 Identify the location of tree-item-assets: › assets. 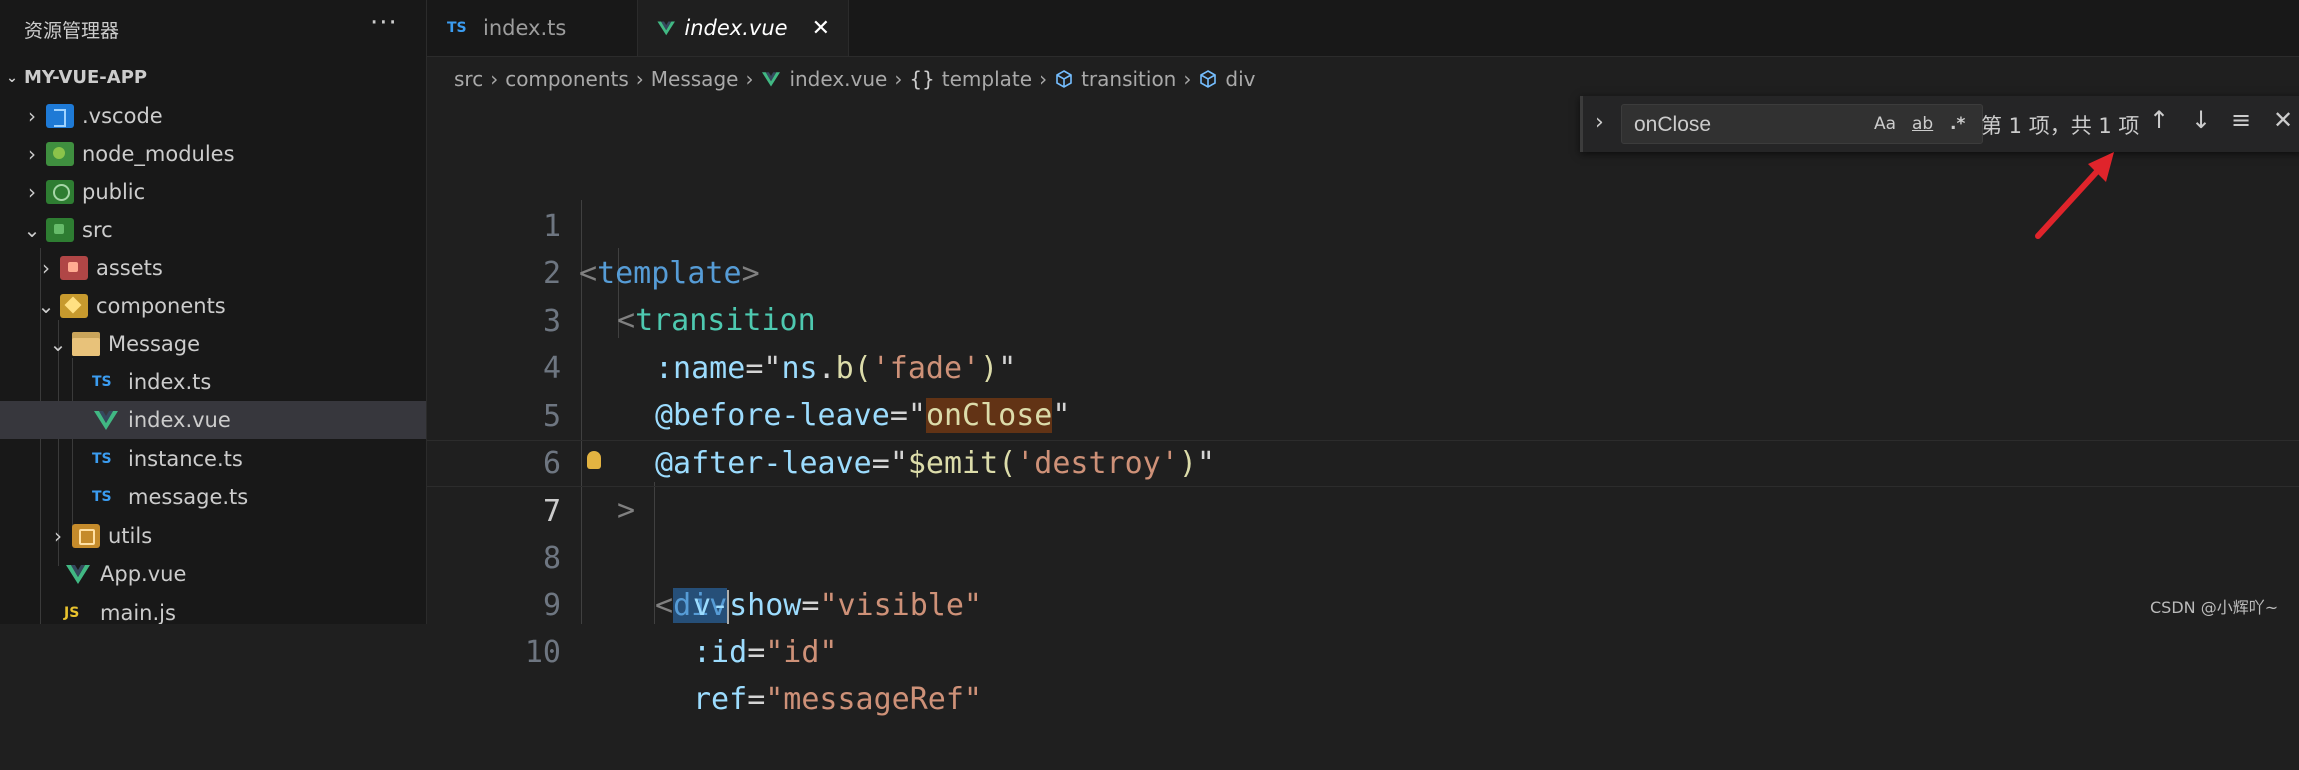
(213, 268).